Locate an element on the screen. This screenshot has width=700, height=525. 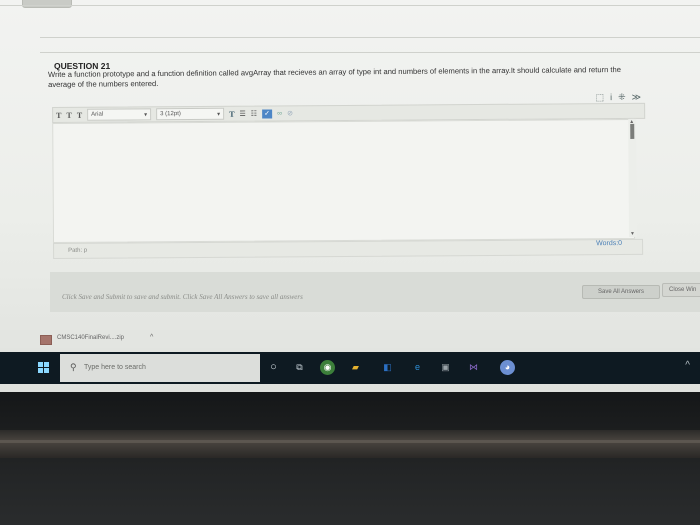
scroll-thumb is located at coordinates (632, 131).